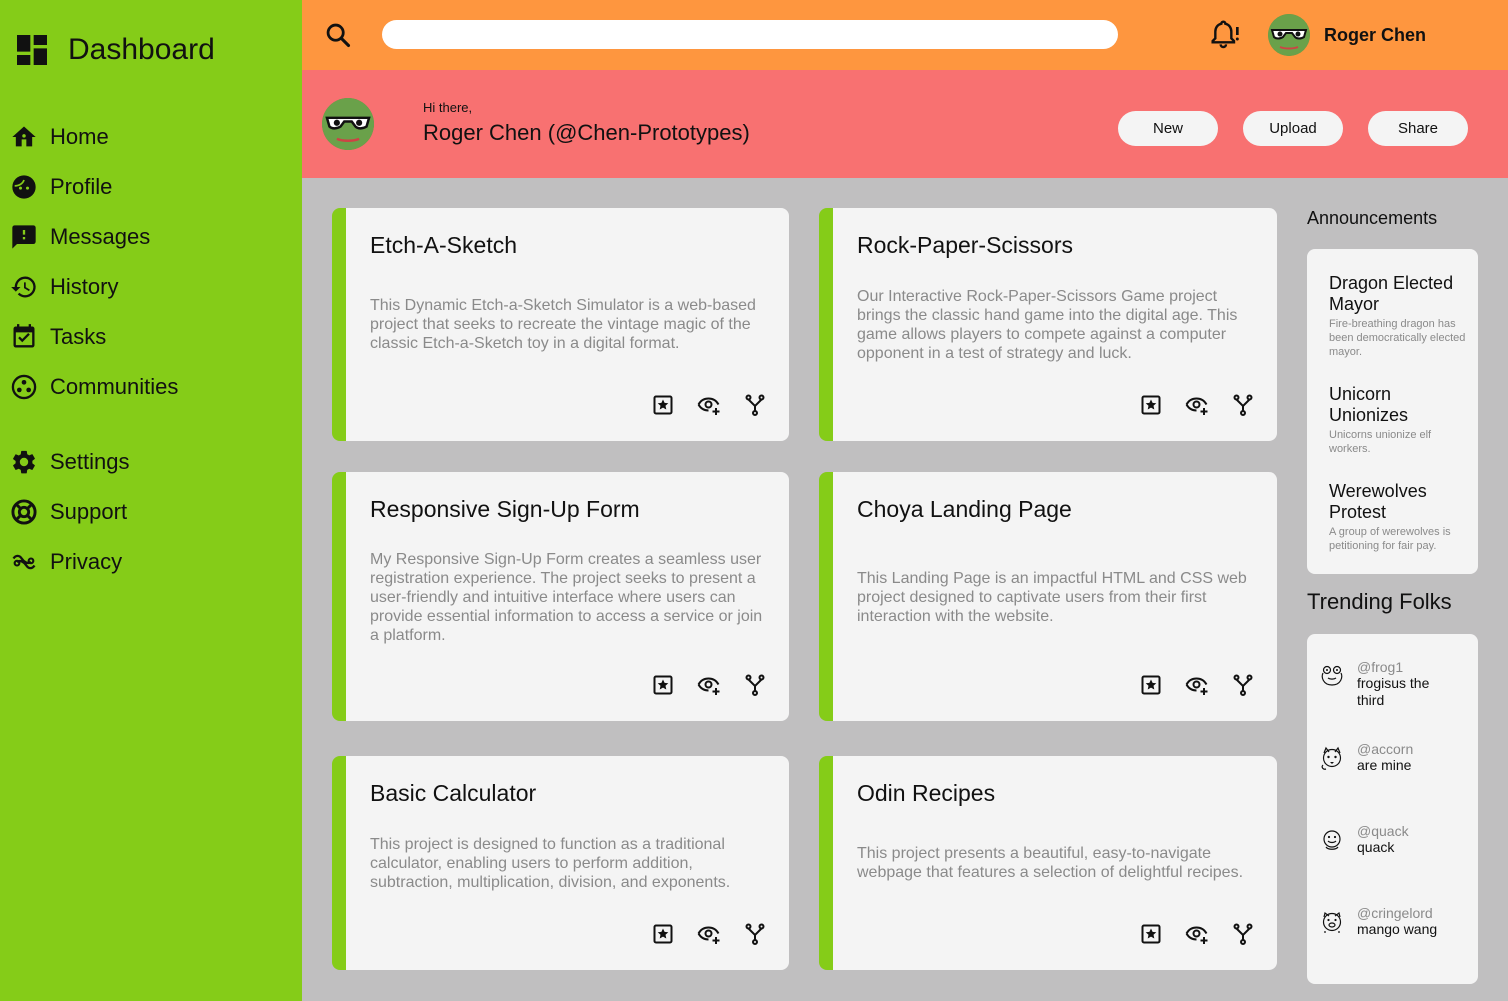 The height and width of the screenshot is (1001, 1508). I want to click on folk-name: mango wang, so click(1397, 929).